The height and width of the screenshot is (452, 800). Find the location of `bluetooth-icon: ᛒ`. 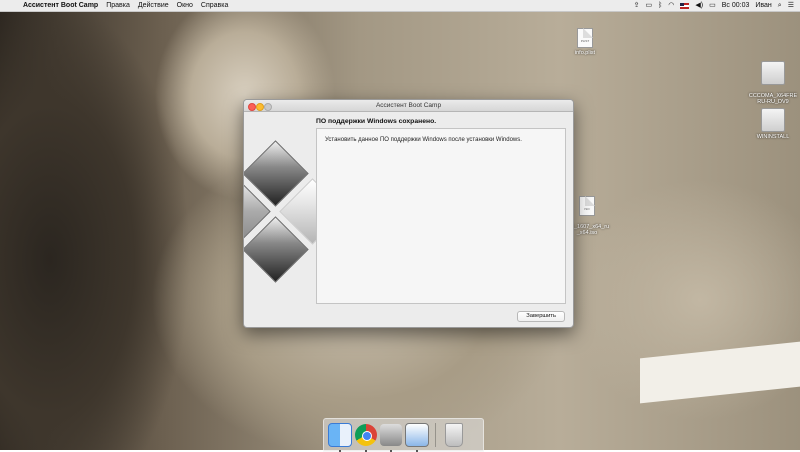

bluetooth-icon: ᛒ is located at coordinates (660, 5).